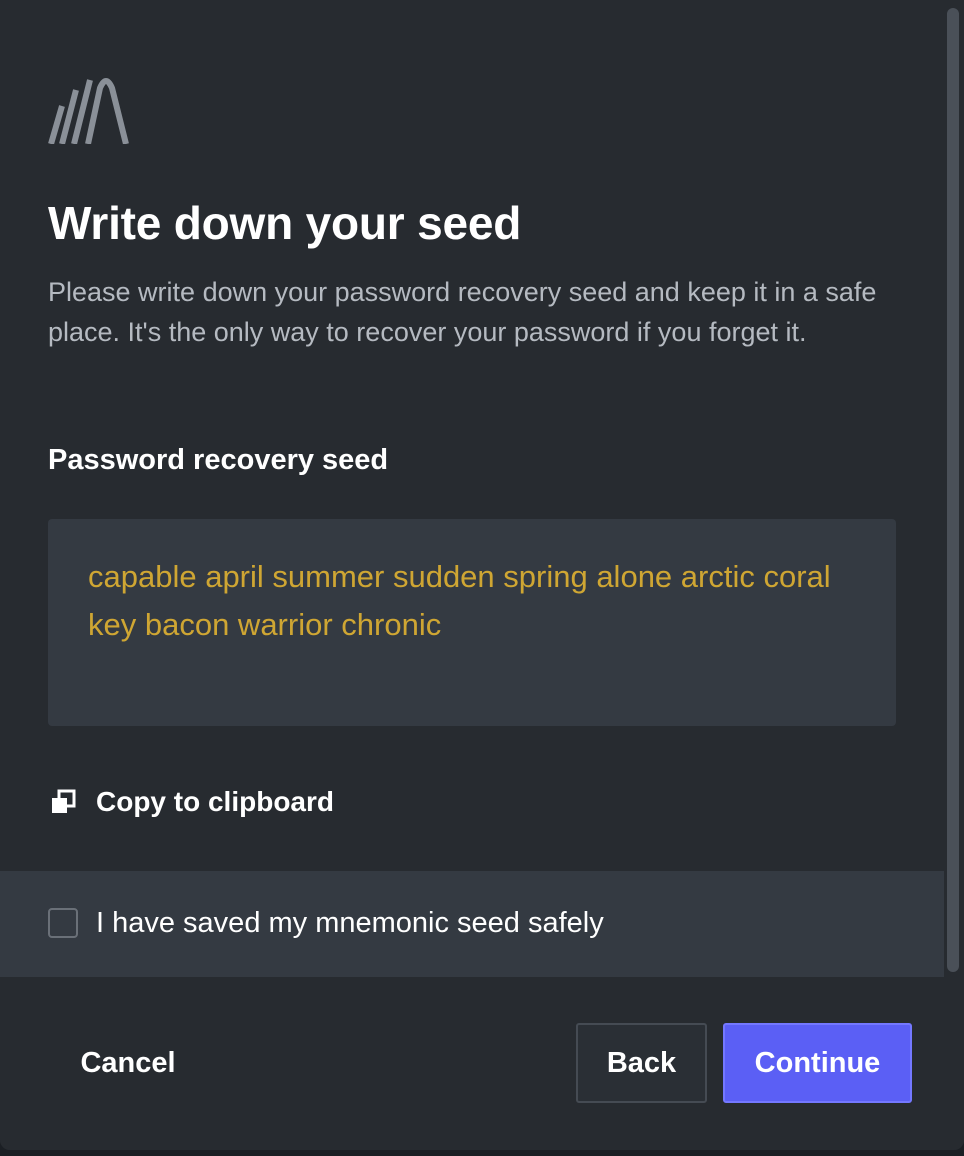 The width and height of the screenshot is (964, 1156). I want to click on seed-label: Password recovery seed, so click(218, 460).